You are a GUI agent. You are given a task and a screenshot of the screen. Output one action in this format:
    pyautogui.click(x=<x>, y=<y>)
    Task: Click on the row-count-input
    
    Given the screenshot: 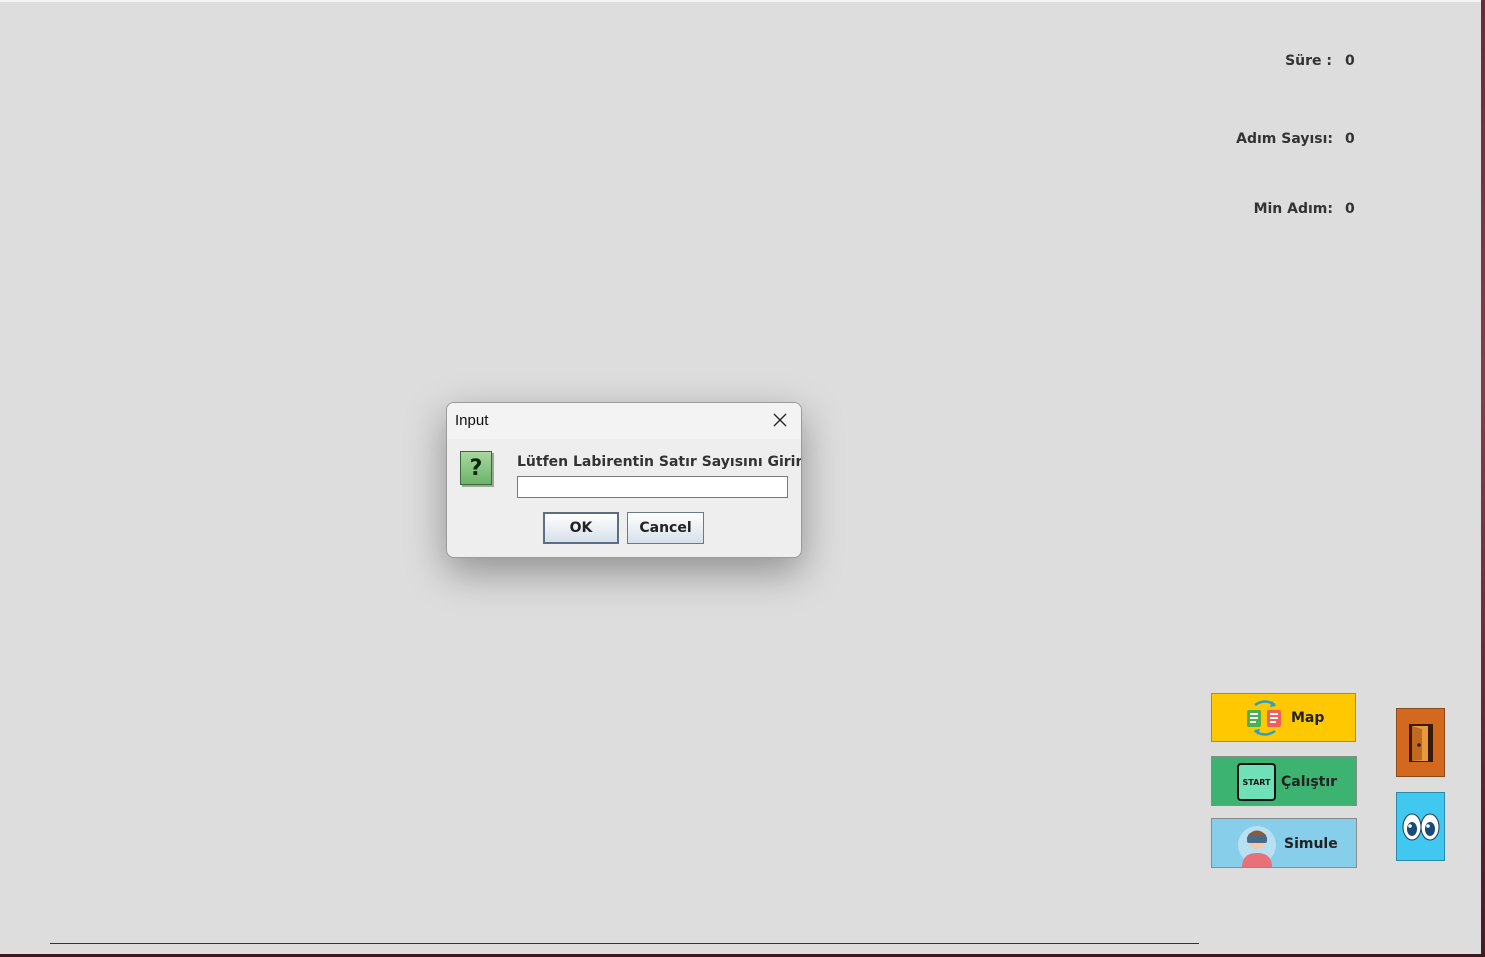 What is the action you would take?
    pyautogui.click(x=652, y=487)
    